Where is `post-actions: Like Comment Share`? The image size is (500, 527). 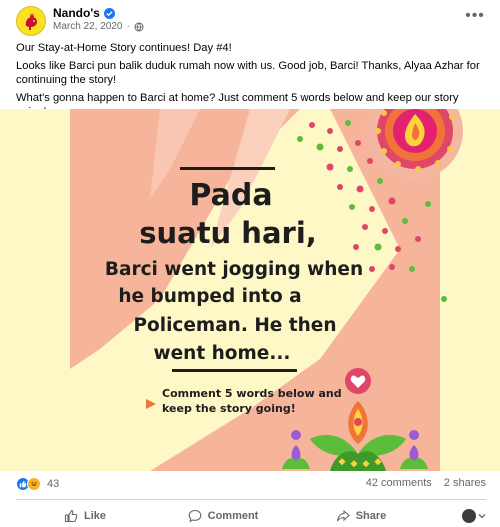 post-actions: Like Comment Share is located at coordinates (251, 516).